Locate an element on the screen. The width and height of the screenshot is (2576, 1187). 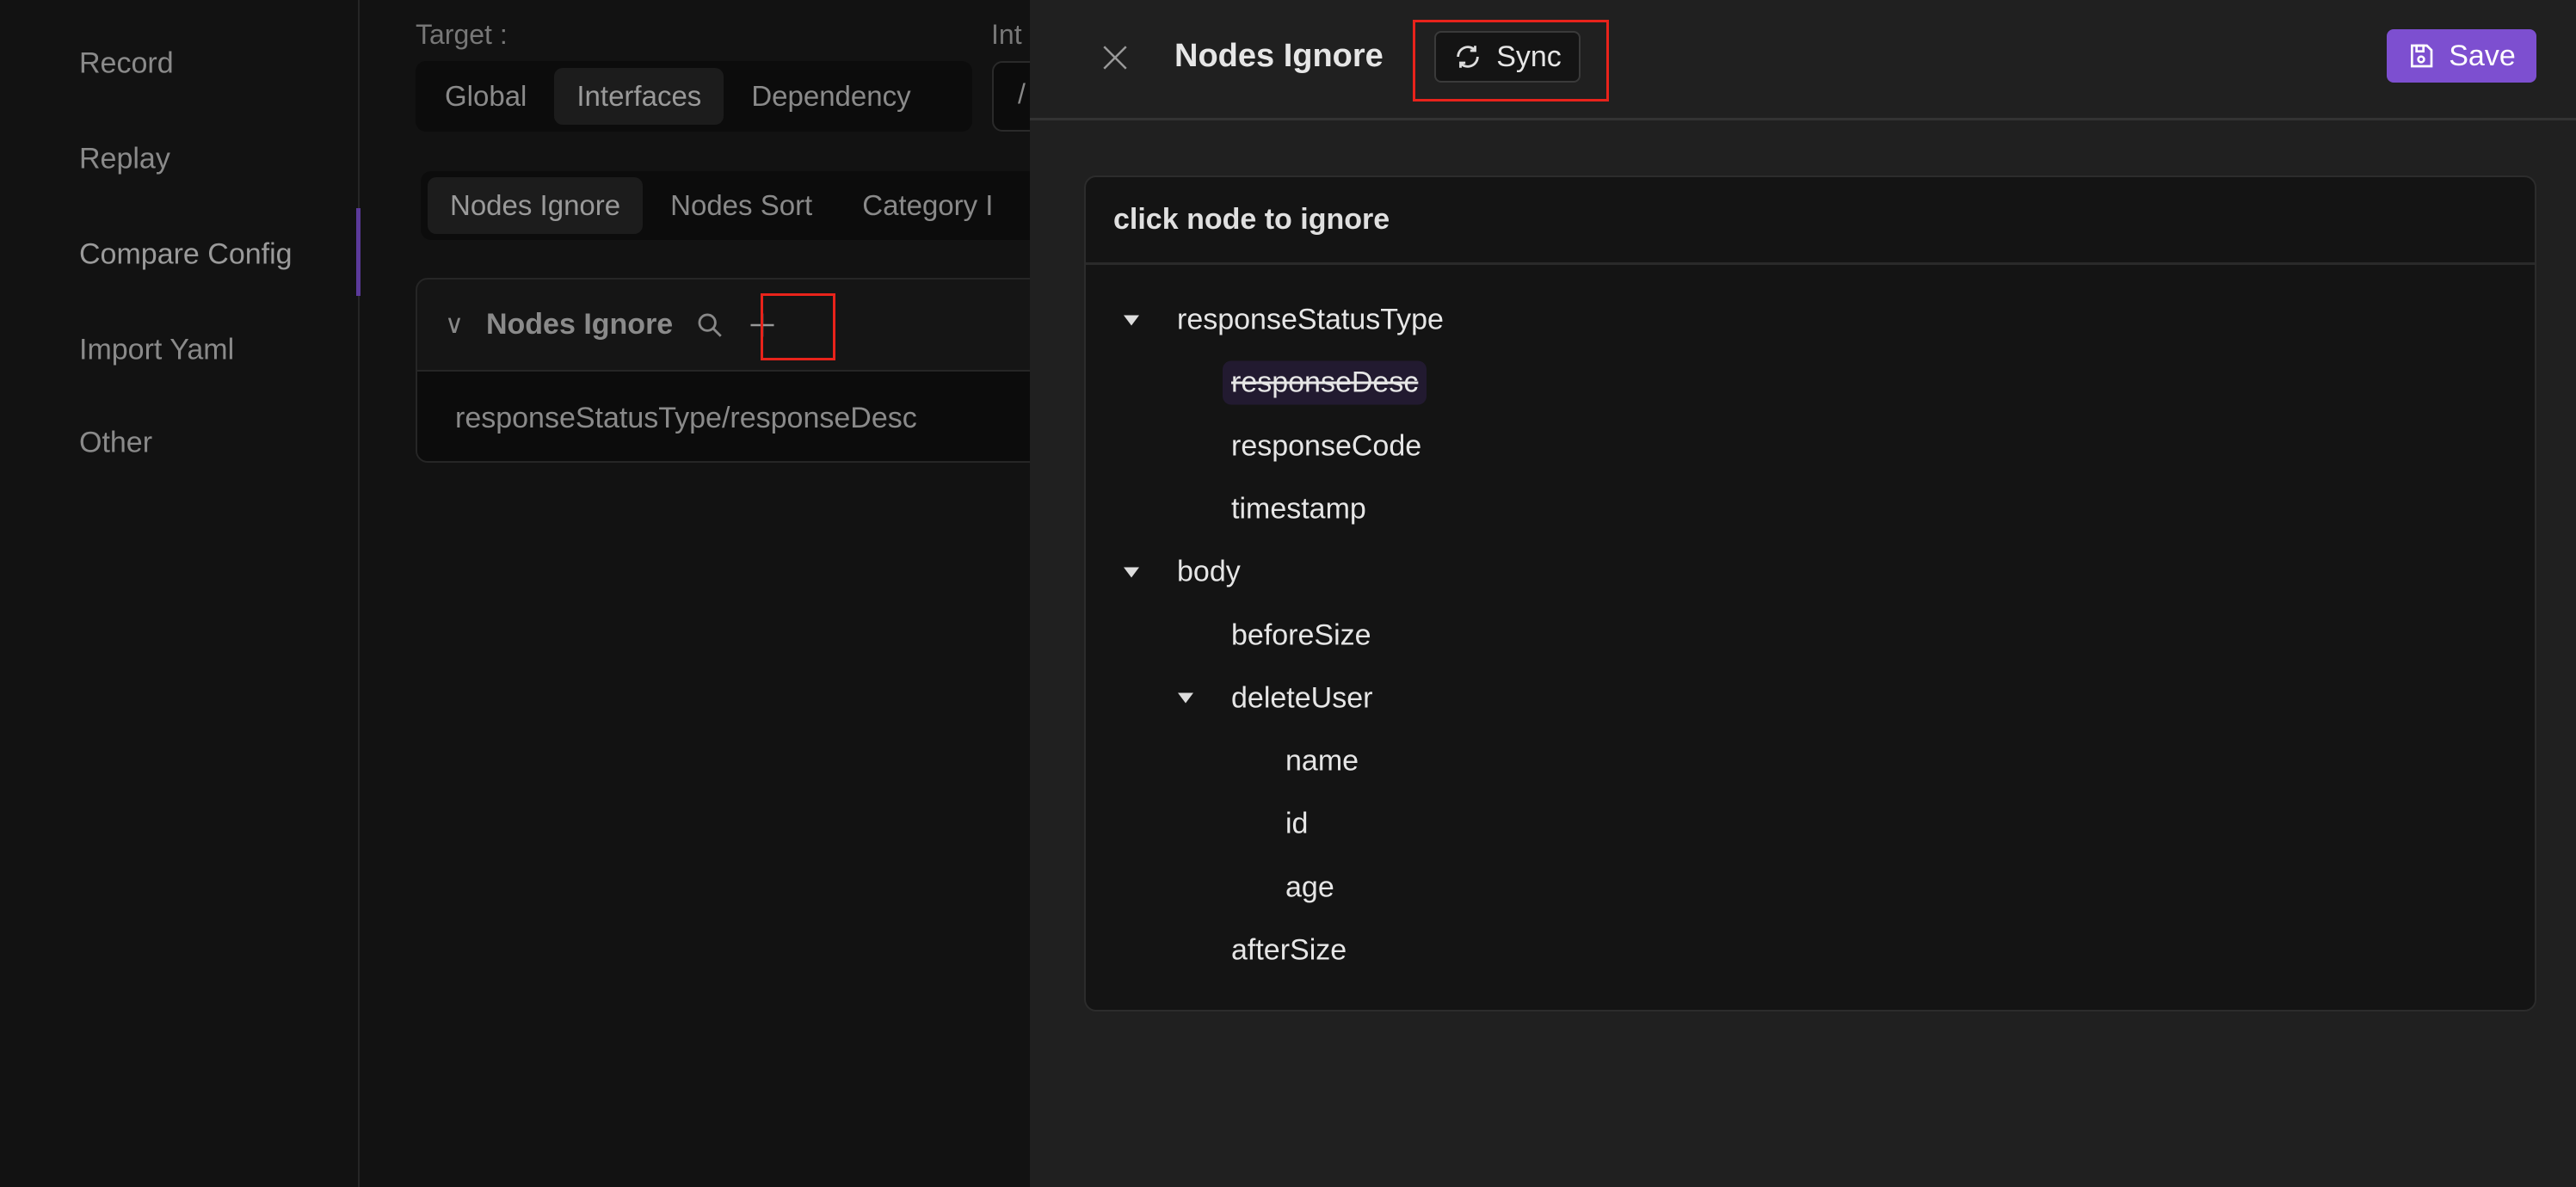
tree-node: responseCode is located at coordinates (1326, 446).